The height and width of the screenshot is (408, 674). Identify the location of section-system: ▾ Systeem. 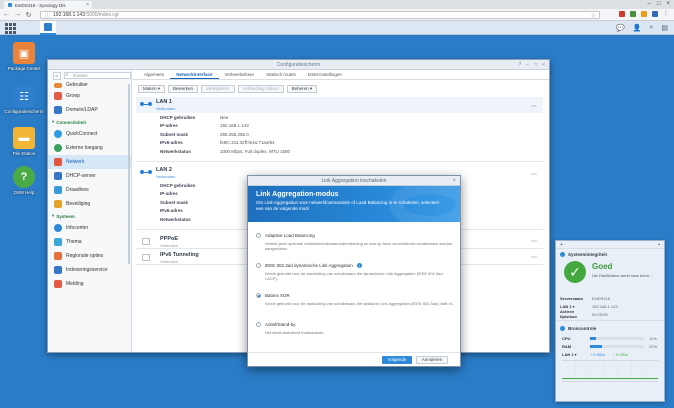
(89, 216).